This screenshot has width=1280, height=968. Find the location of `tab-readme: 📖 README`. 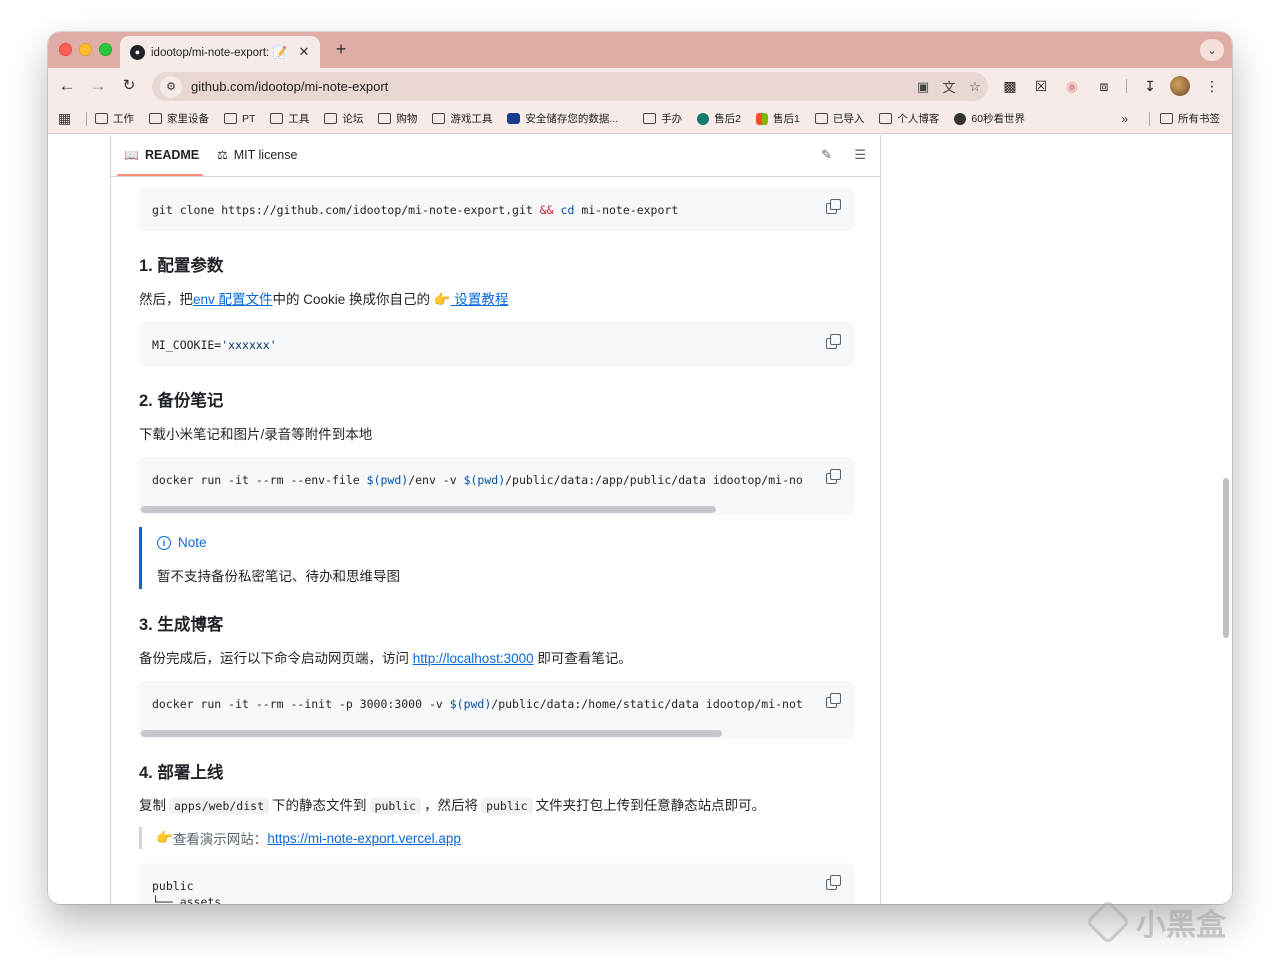

tab-readme: 📖 README is located at coordinates (161, 155).